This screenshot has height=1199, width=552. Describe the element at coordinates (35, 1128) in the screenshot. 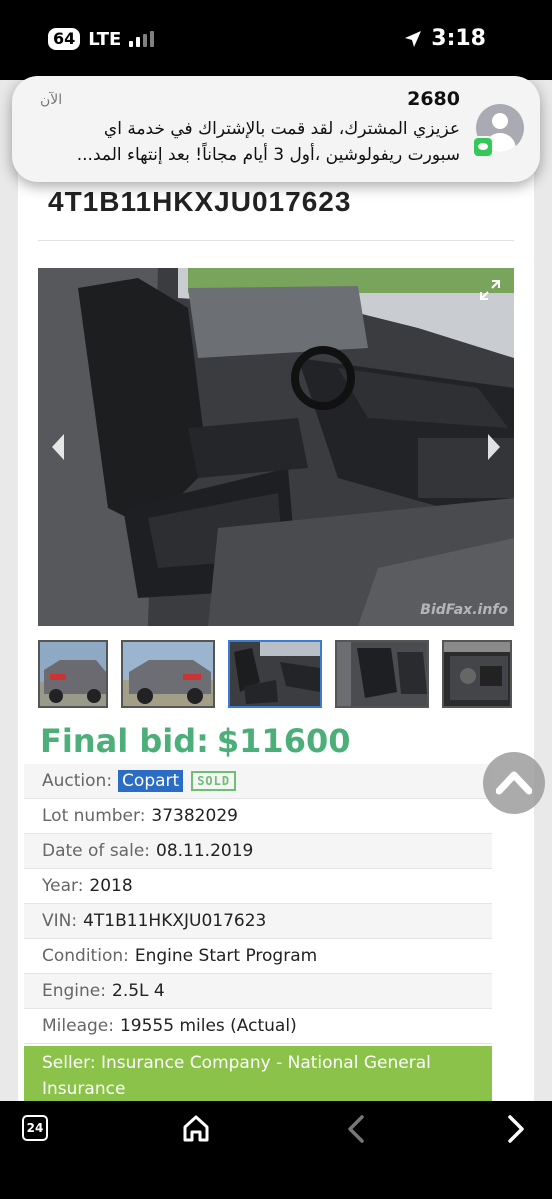

I see `tabs-icon: 24` at that location.